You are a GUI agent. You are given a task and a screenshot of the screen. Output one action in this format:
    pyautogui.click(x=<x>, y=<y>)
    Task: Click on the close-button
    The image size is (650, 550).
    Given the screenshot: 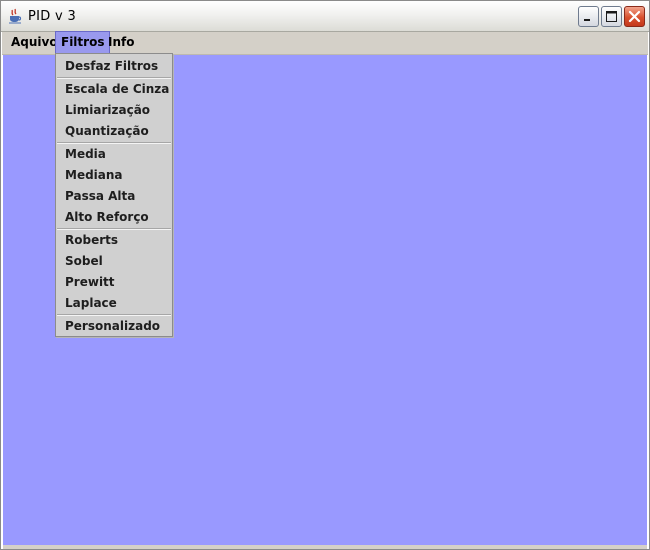 What is the action you would take?
    pyautogui.click(x=634, y=16)
    